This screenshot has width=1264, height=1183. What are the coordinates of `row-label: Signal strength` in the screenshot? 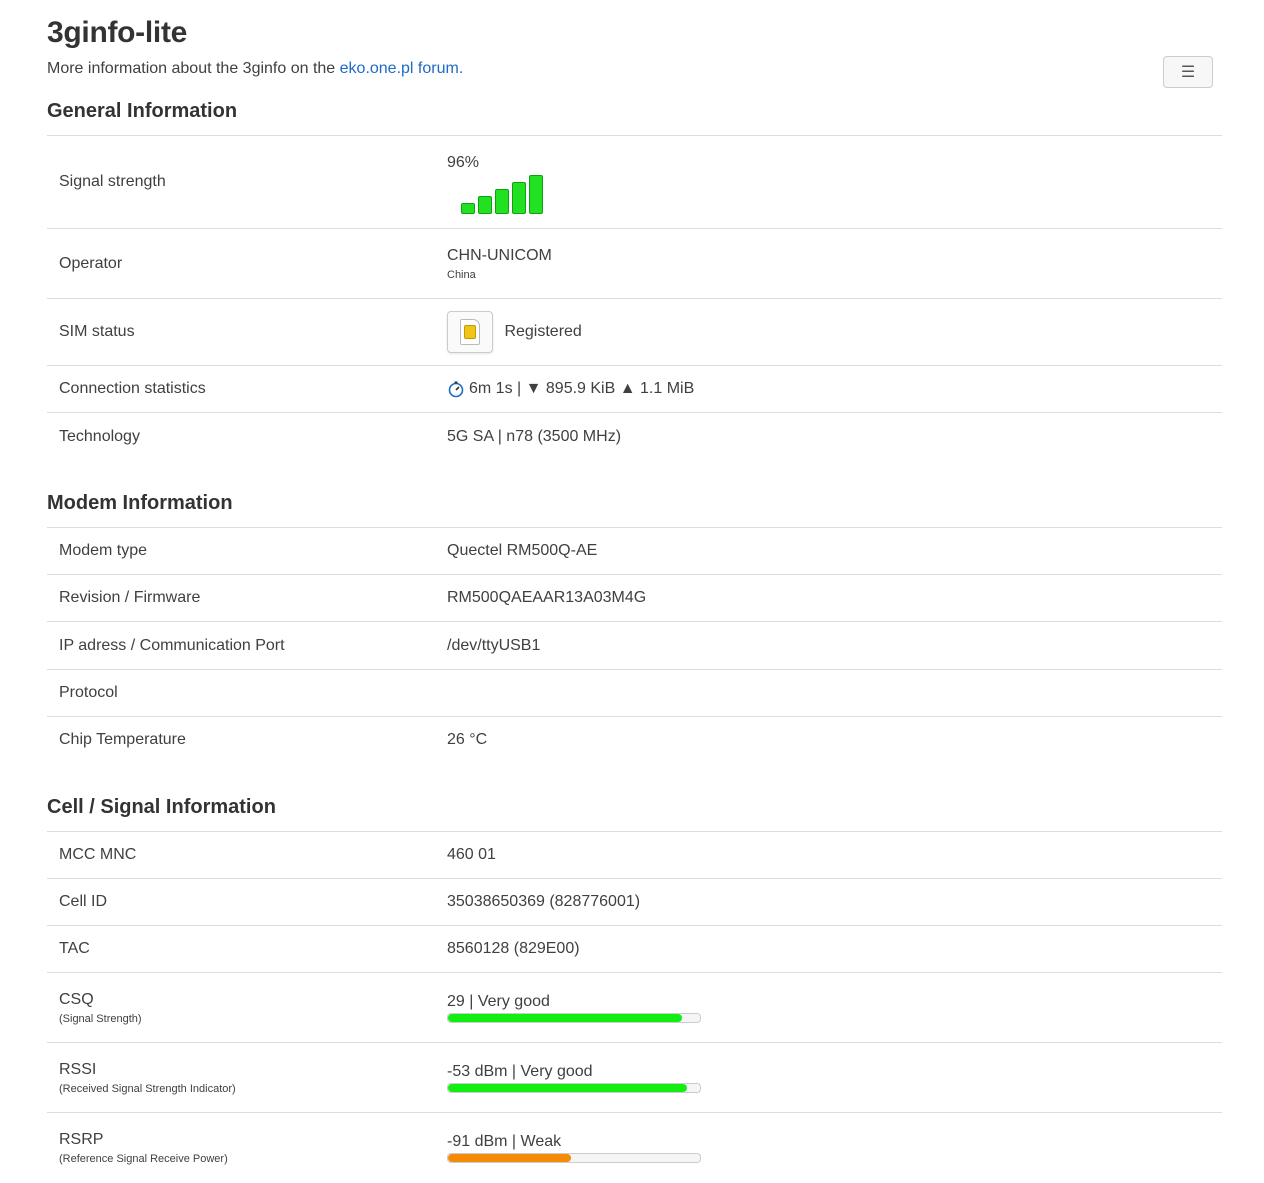 It's located at (247, 182).